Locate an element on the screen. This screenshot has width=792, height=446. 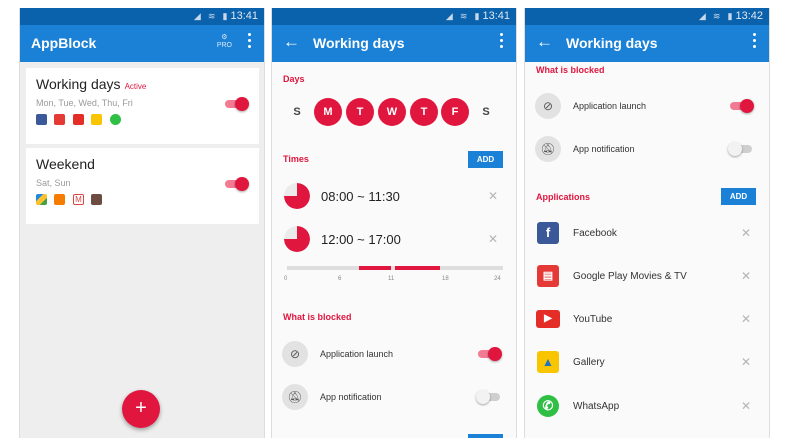
days-section-header: Days is located at coordinates (294, 79).